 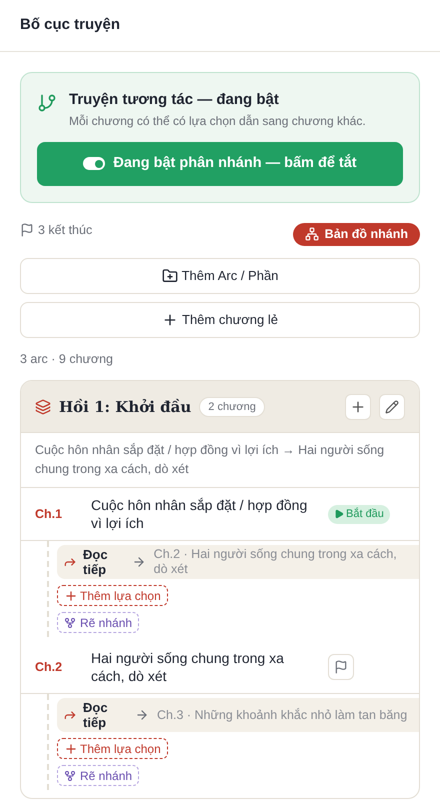 What do you see at coordinates (199, 514) in the screenshot?
I see `chapter-title: Cuộc hôn nhân sắp đặt / hợp đồng vì lợi ích` at bounding box center [199, 514].